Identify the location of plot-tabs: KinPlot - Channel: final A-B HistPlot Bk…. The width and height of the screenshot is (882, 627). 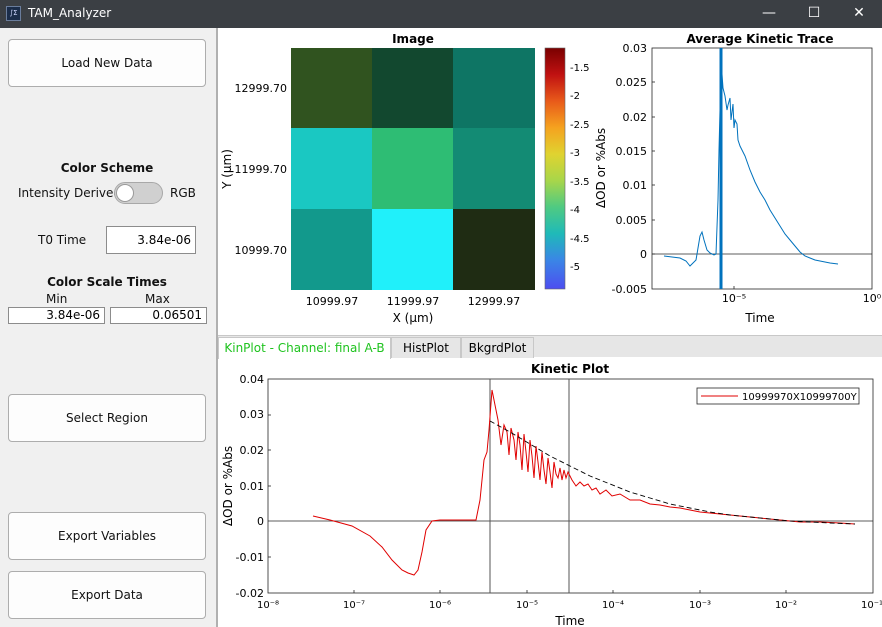
(550, 347).